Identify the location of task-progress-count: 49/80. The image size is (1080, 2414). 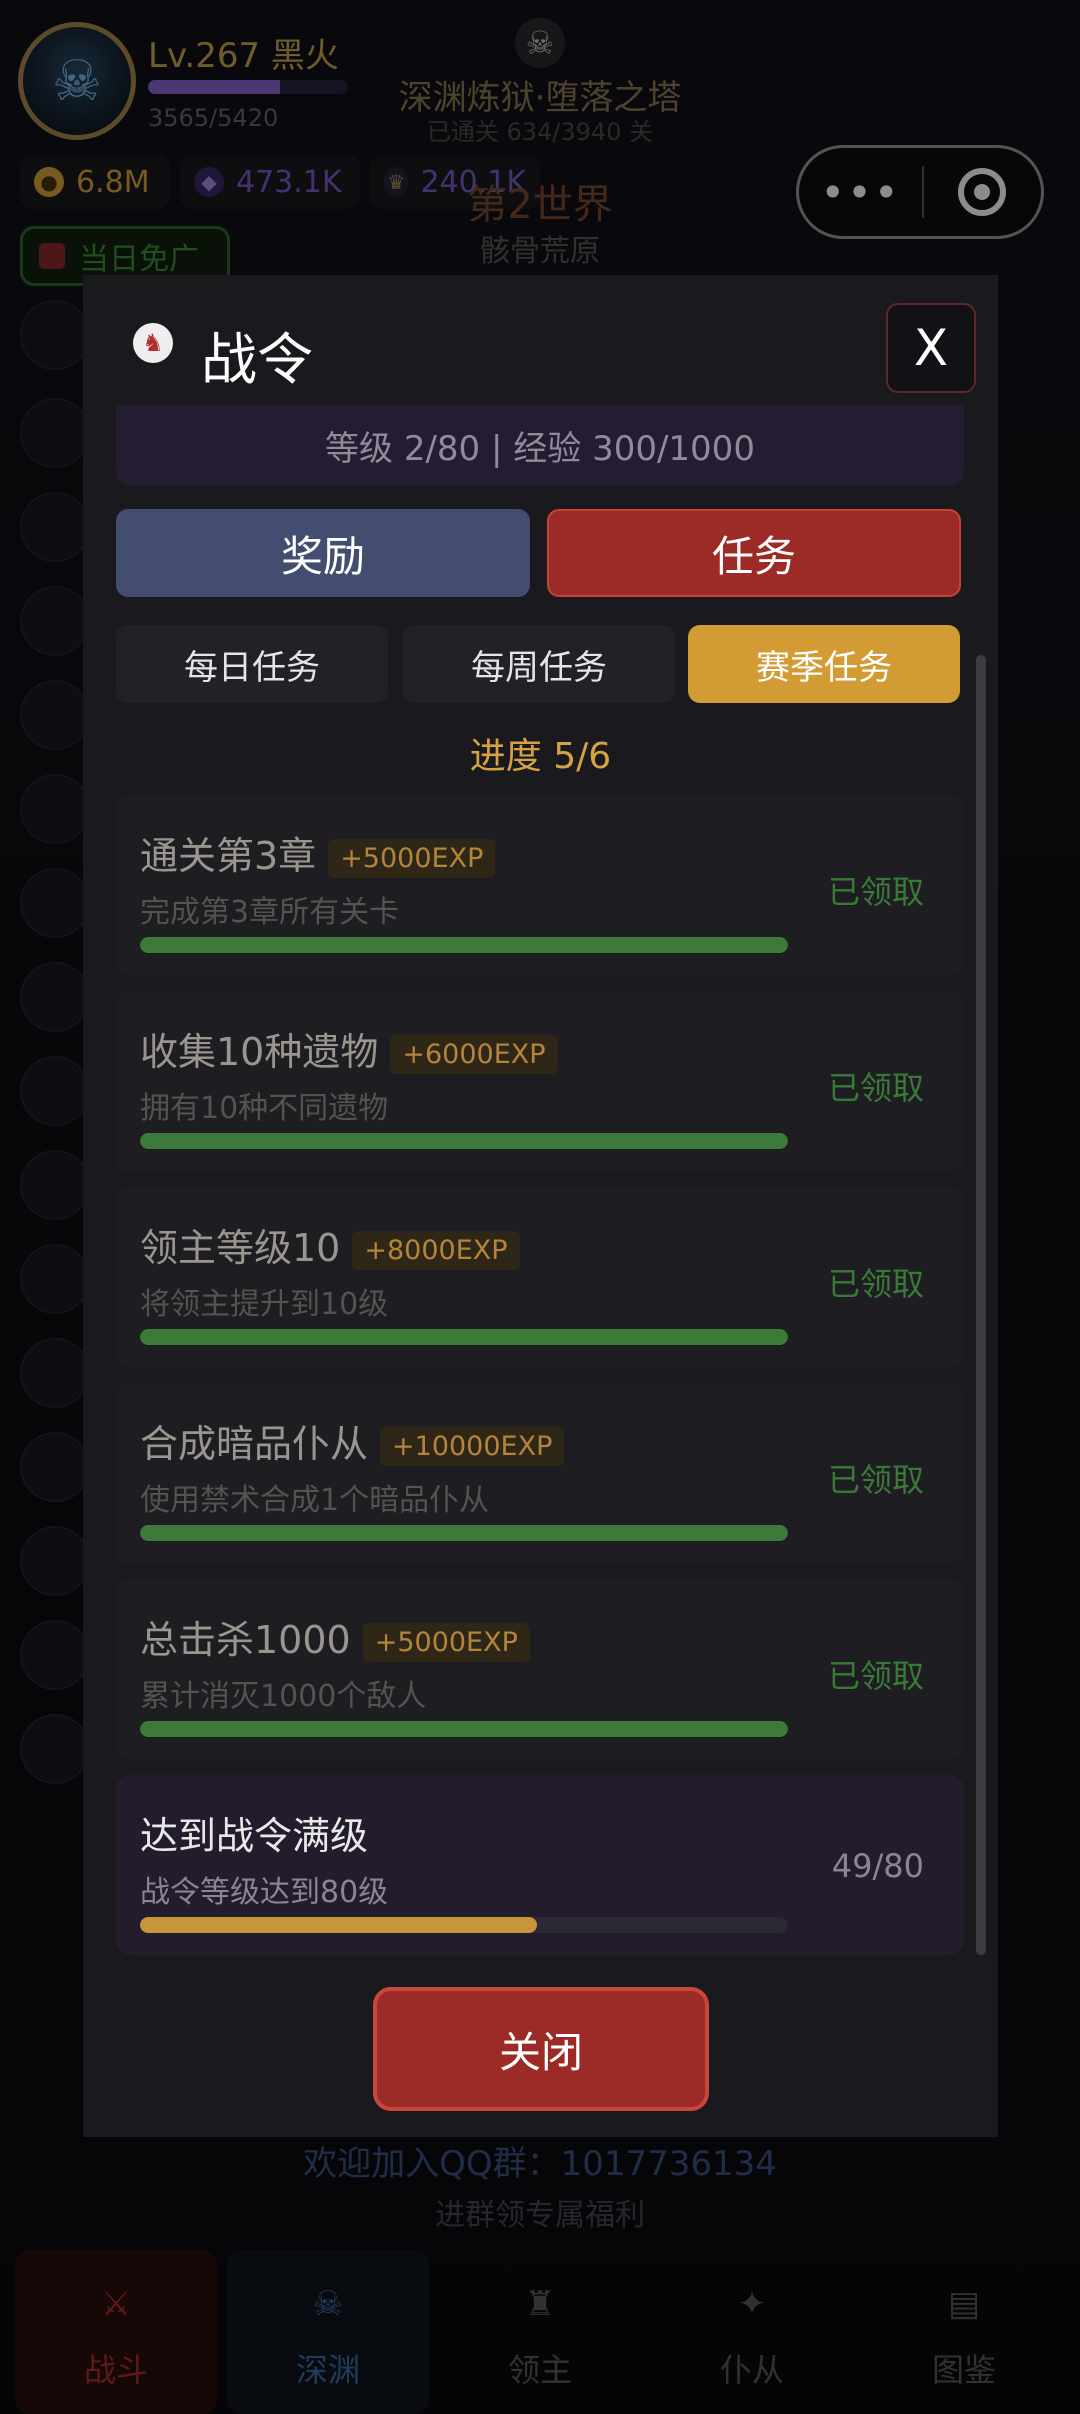
(877, 1866).